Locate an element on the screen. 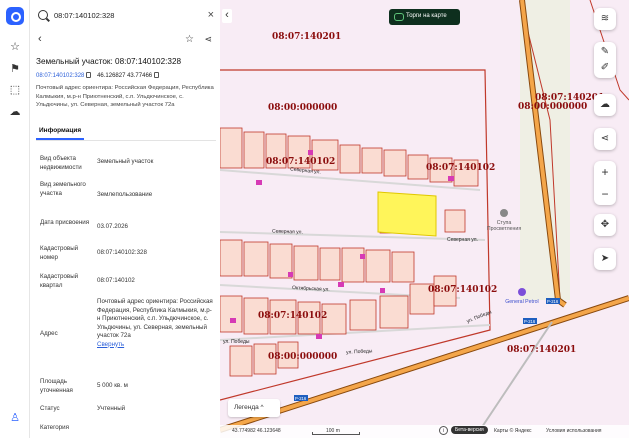 The height and width of the screenshot is (438, 629). info-key: Вид земельного участка is located at coordinates (63, 189).